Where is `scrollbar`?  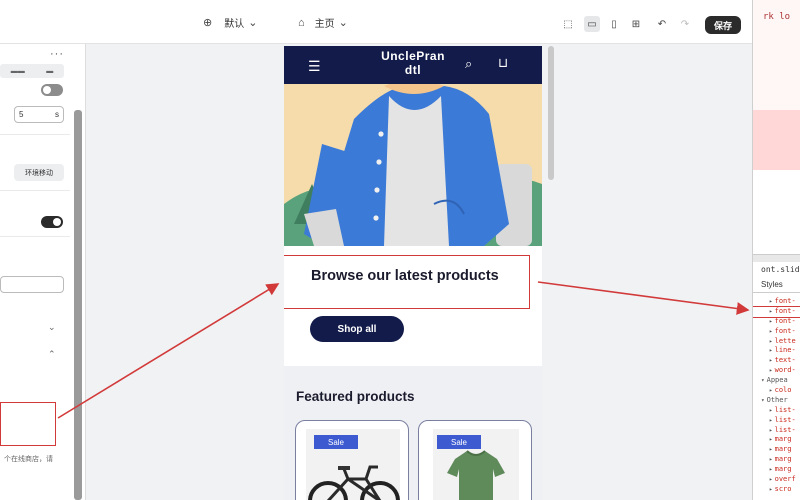
scrollbar is located at coordinates (78, 305).